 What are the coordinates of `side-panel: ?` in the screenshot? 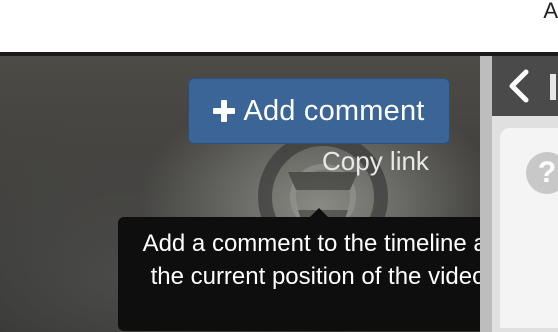 It's located at (519, 194).